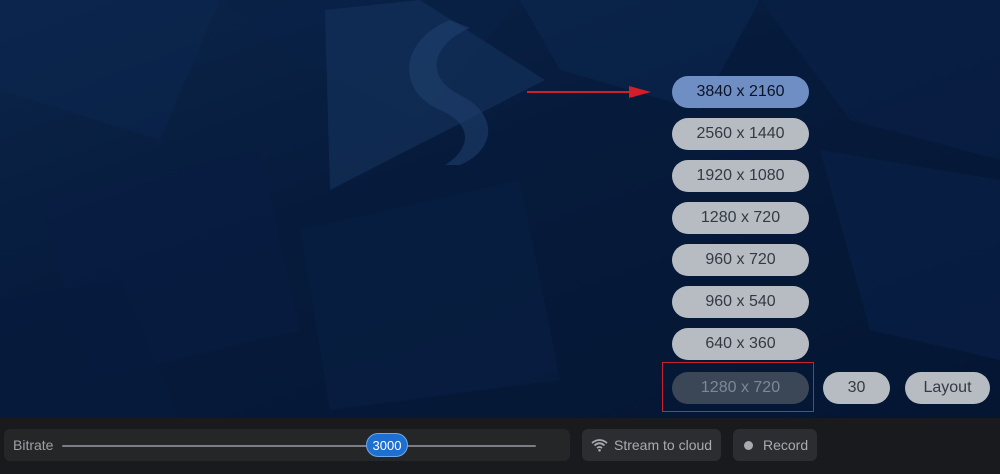 The image size is (1000, 474). What do you see at coordinates (740, 134) in the screenshot?
I see `resolution-option: 2560 x 1440` at bounding box center [740, 134].